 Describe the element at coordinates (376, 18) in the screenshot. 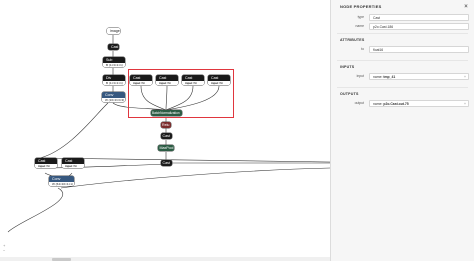

I see `property-value: Cast` at that location.